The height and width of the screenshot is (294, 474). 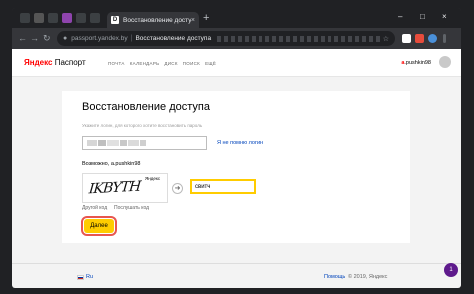 I want to click on language-switch: Ru, so click(x=89, y=277).